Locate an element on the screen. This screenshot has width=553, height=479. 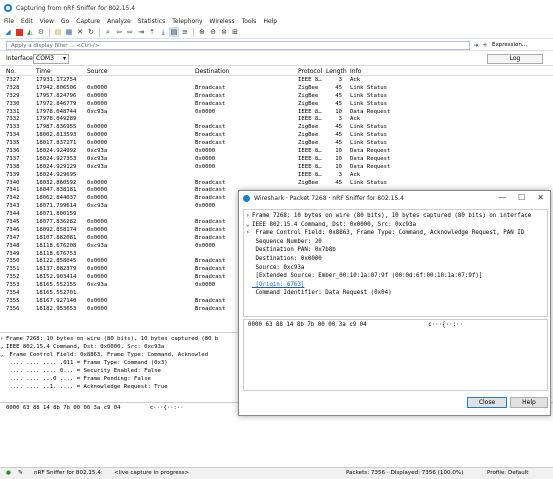
resize-columns-icon: ⊞ is located at coordinates (235, 32).